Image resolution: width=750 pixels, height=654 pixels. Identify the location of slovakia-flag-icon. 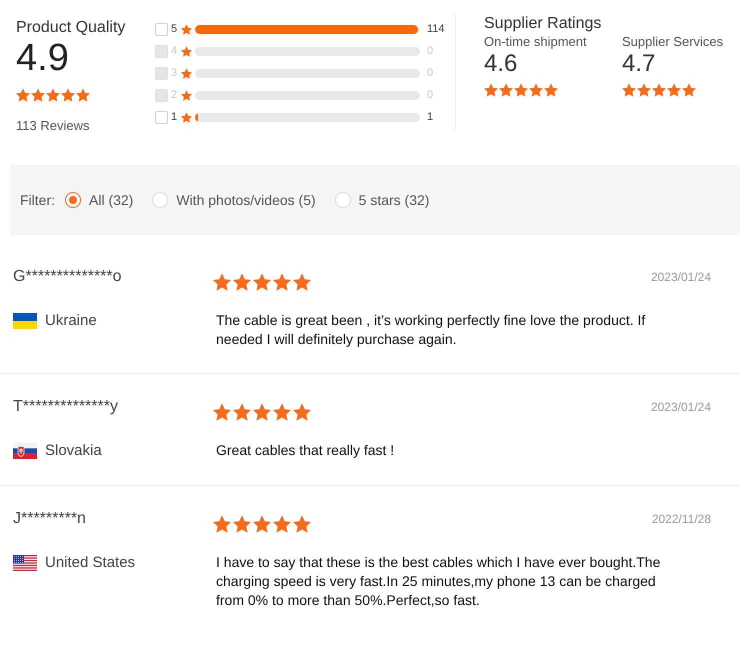
(25, 451).